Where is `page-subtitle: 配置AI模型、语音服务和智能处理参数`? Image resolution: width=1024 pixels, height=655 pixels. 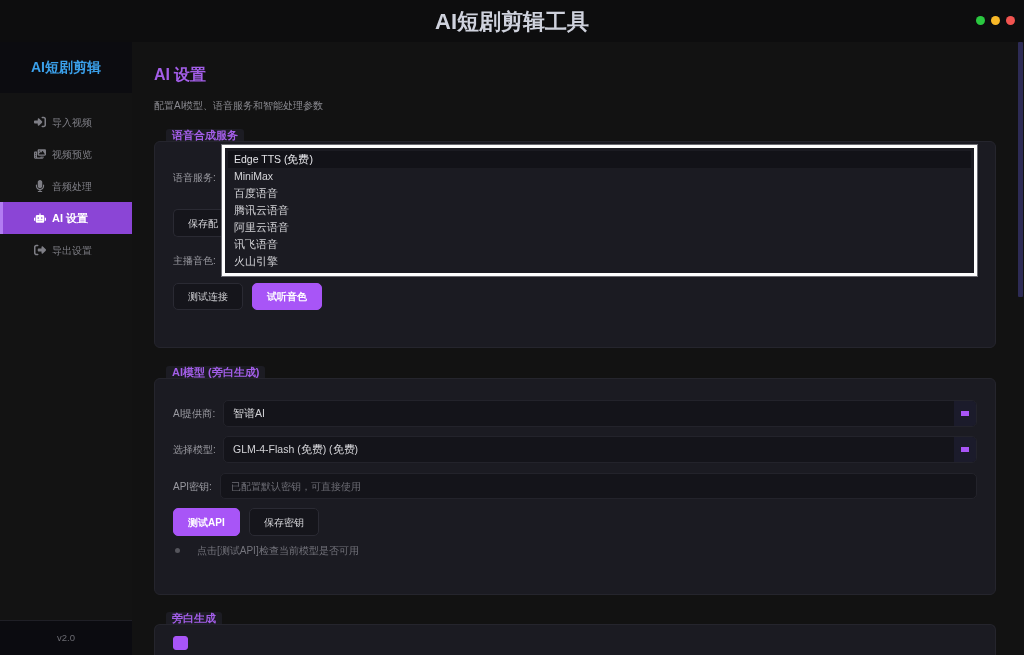
page-subtitle: 配置AI模型、语音服务和智能处理参数 is located at coordinates (239, 105).